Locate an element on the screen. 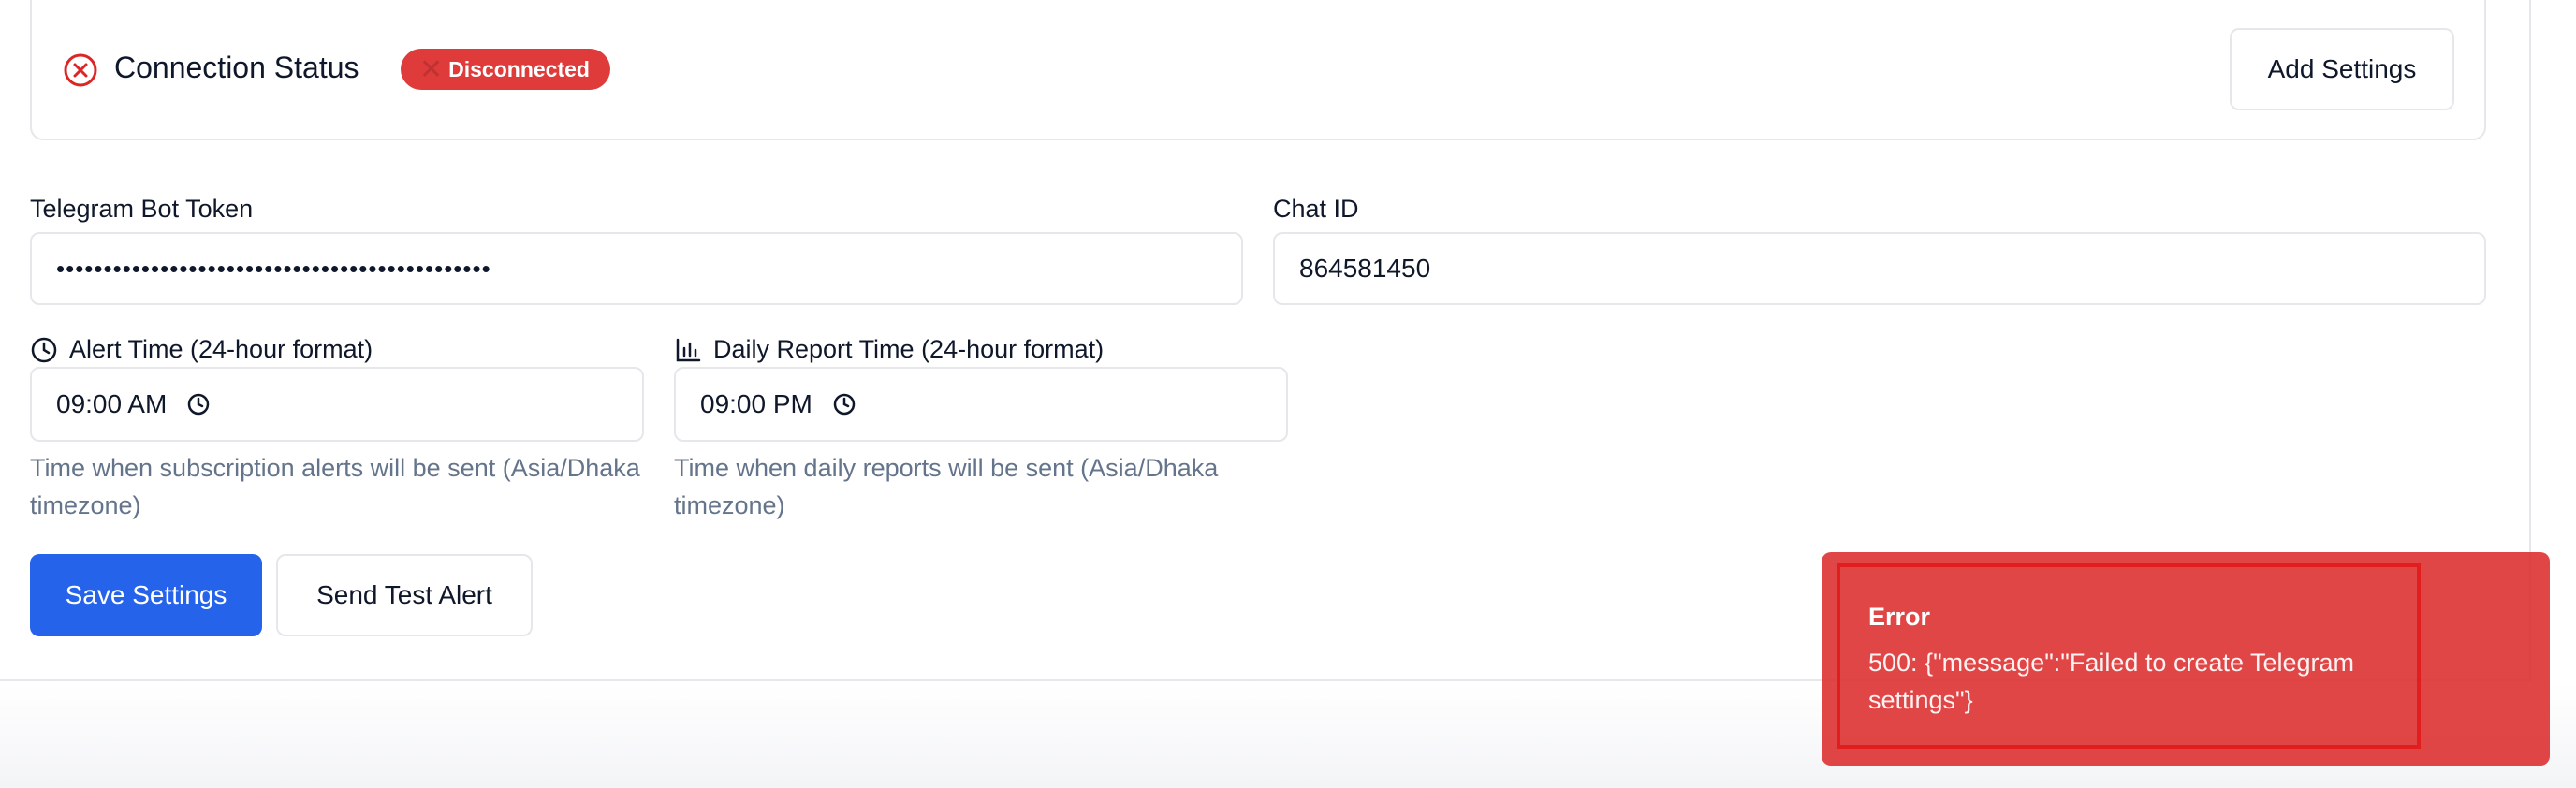 This screenshot has height=788, width=2576. alert-time-value: 09:00 AM is located at coordinates (112, 403).